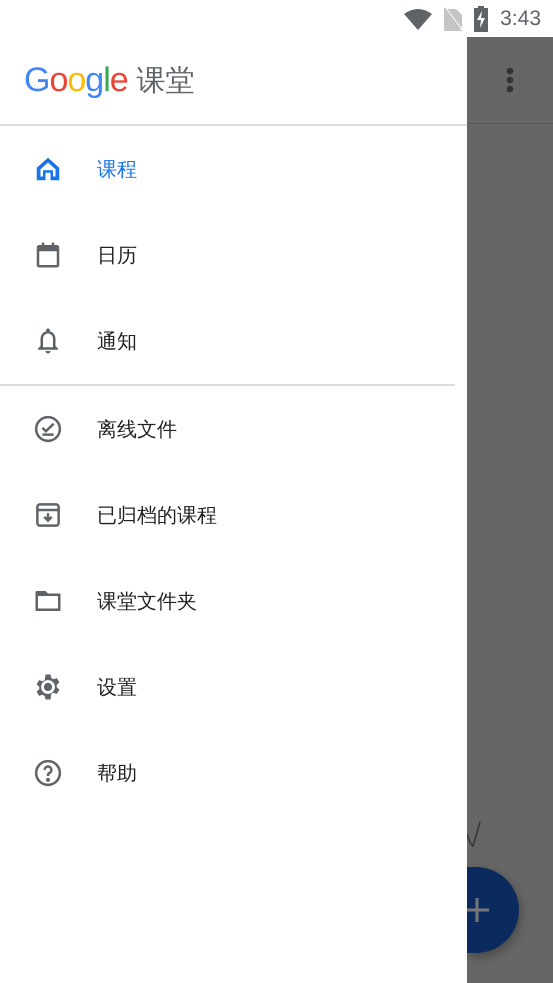  What do you see at coordinates (76, 80) in the screenshot?
I see `logo: Google` at bounding box center [76, 80].